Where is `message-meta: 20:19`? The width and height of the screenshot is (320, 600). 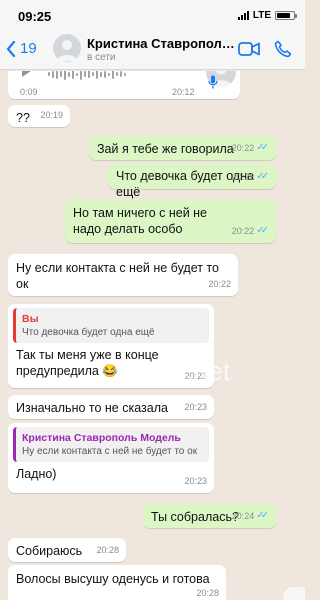
message-meta: 20:19 is located at coordinates (51, 115).